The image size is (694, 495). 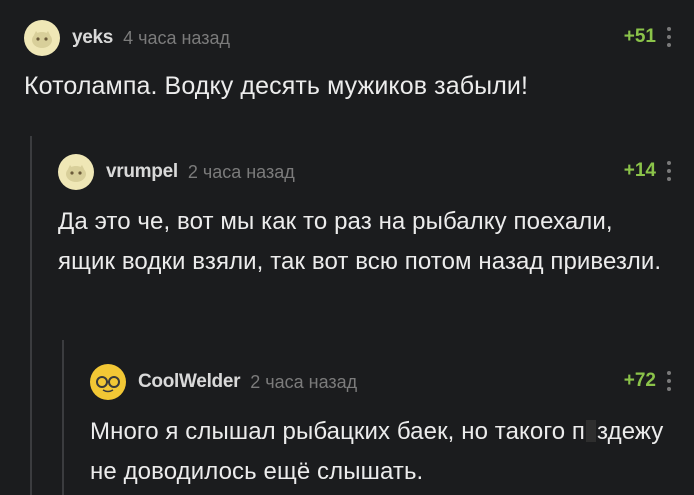 What do you see at coordinates (639, 380) in the screenshot?
I see `rating-score: +72` at bounding box center [639, 380].